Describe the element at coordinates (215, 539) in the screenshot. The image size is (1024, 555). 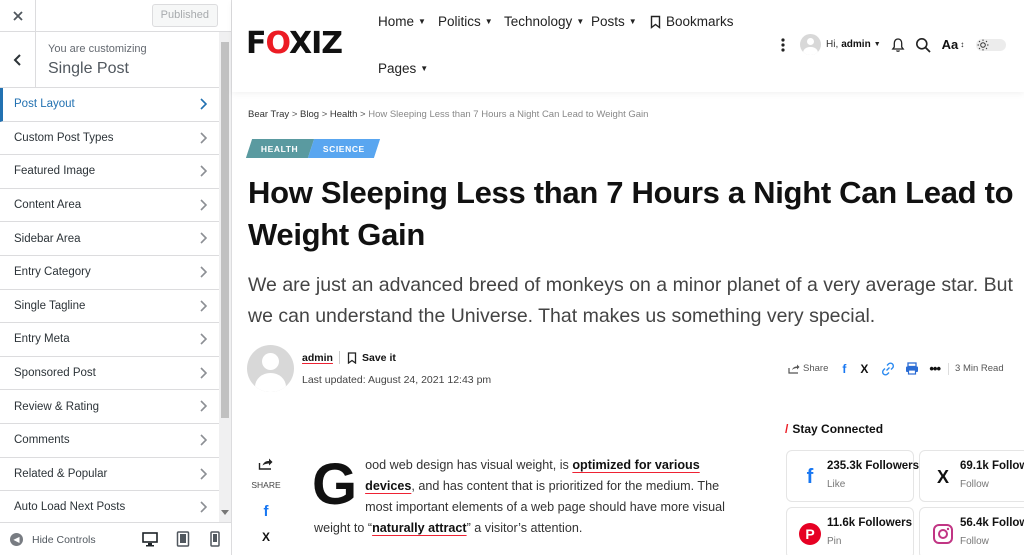
I see `mobile-preview-icon` at that location.